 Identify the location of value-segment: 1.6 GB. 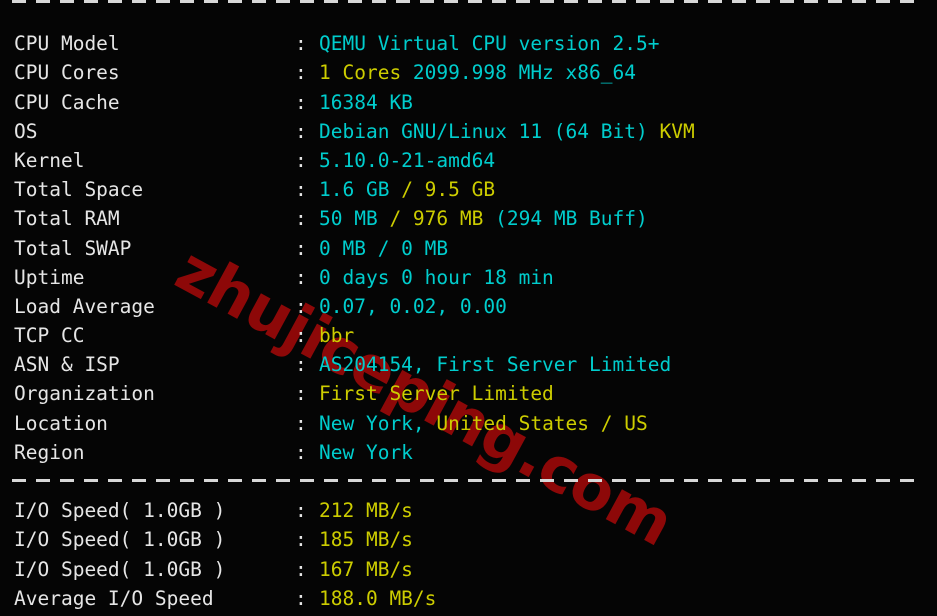
(360, 190).